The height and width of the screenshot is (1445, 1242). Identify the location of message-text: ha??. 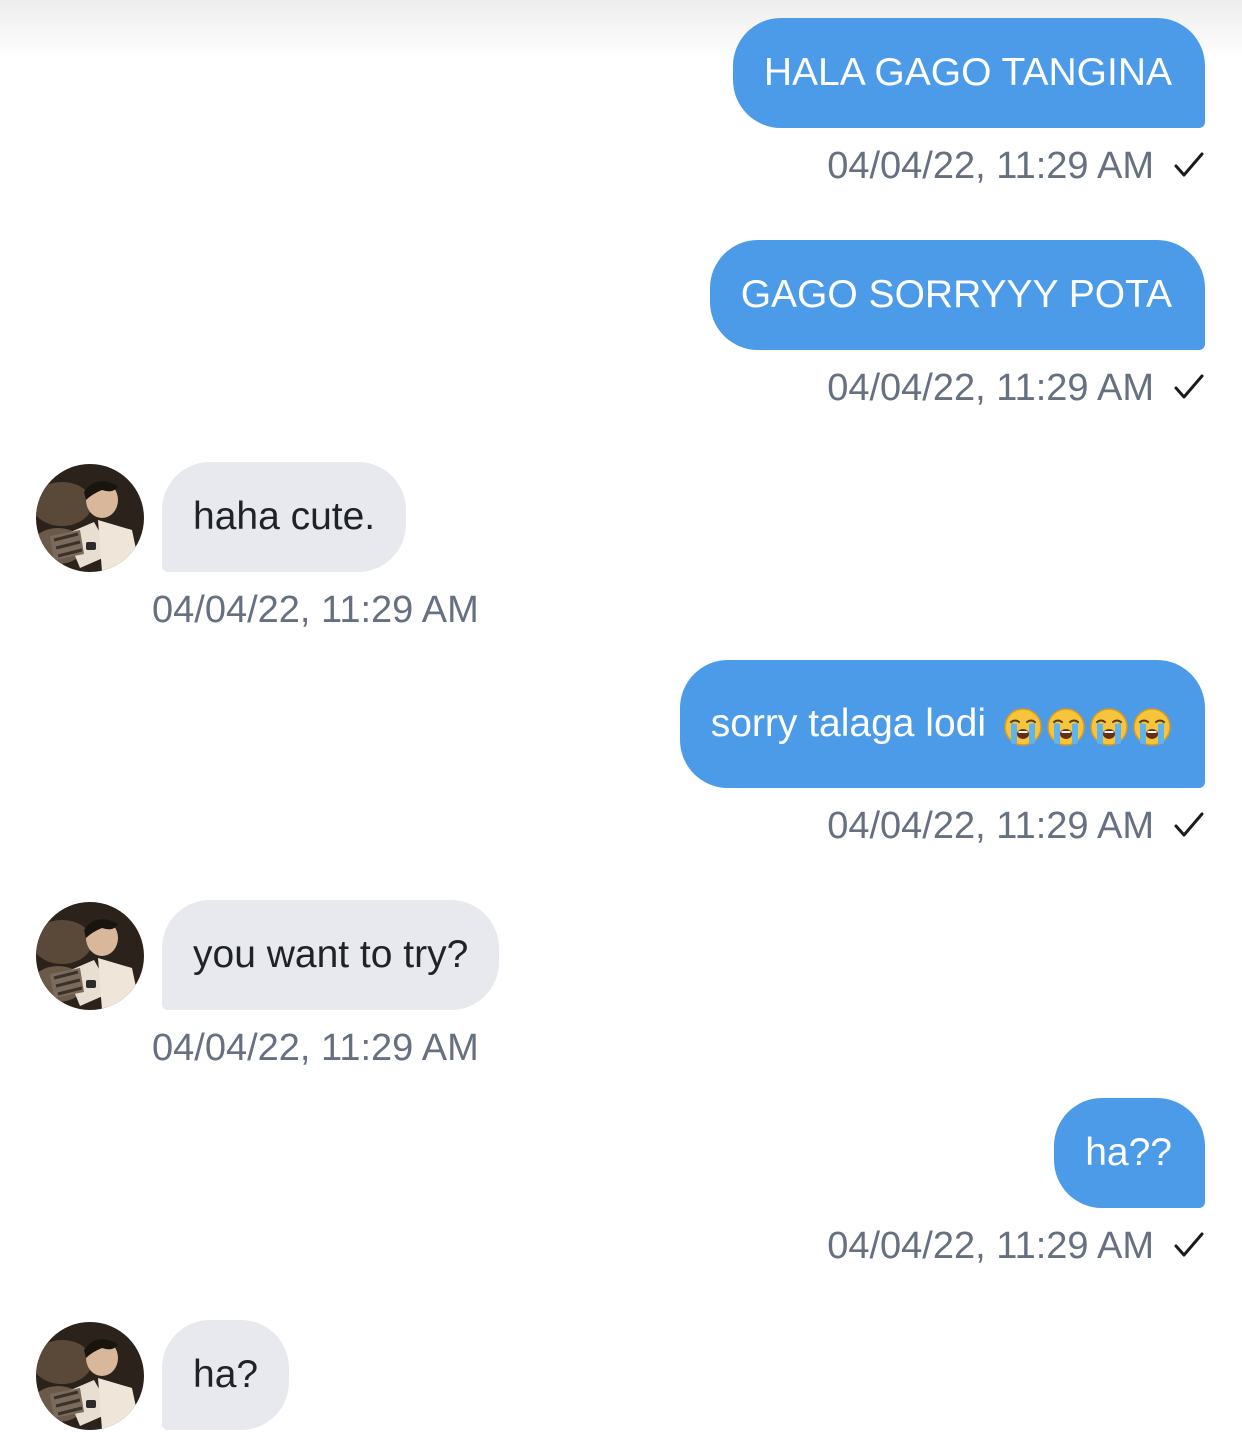
(1128, 1152).